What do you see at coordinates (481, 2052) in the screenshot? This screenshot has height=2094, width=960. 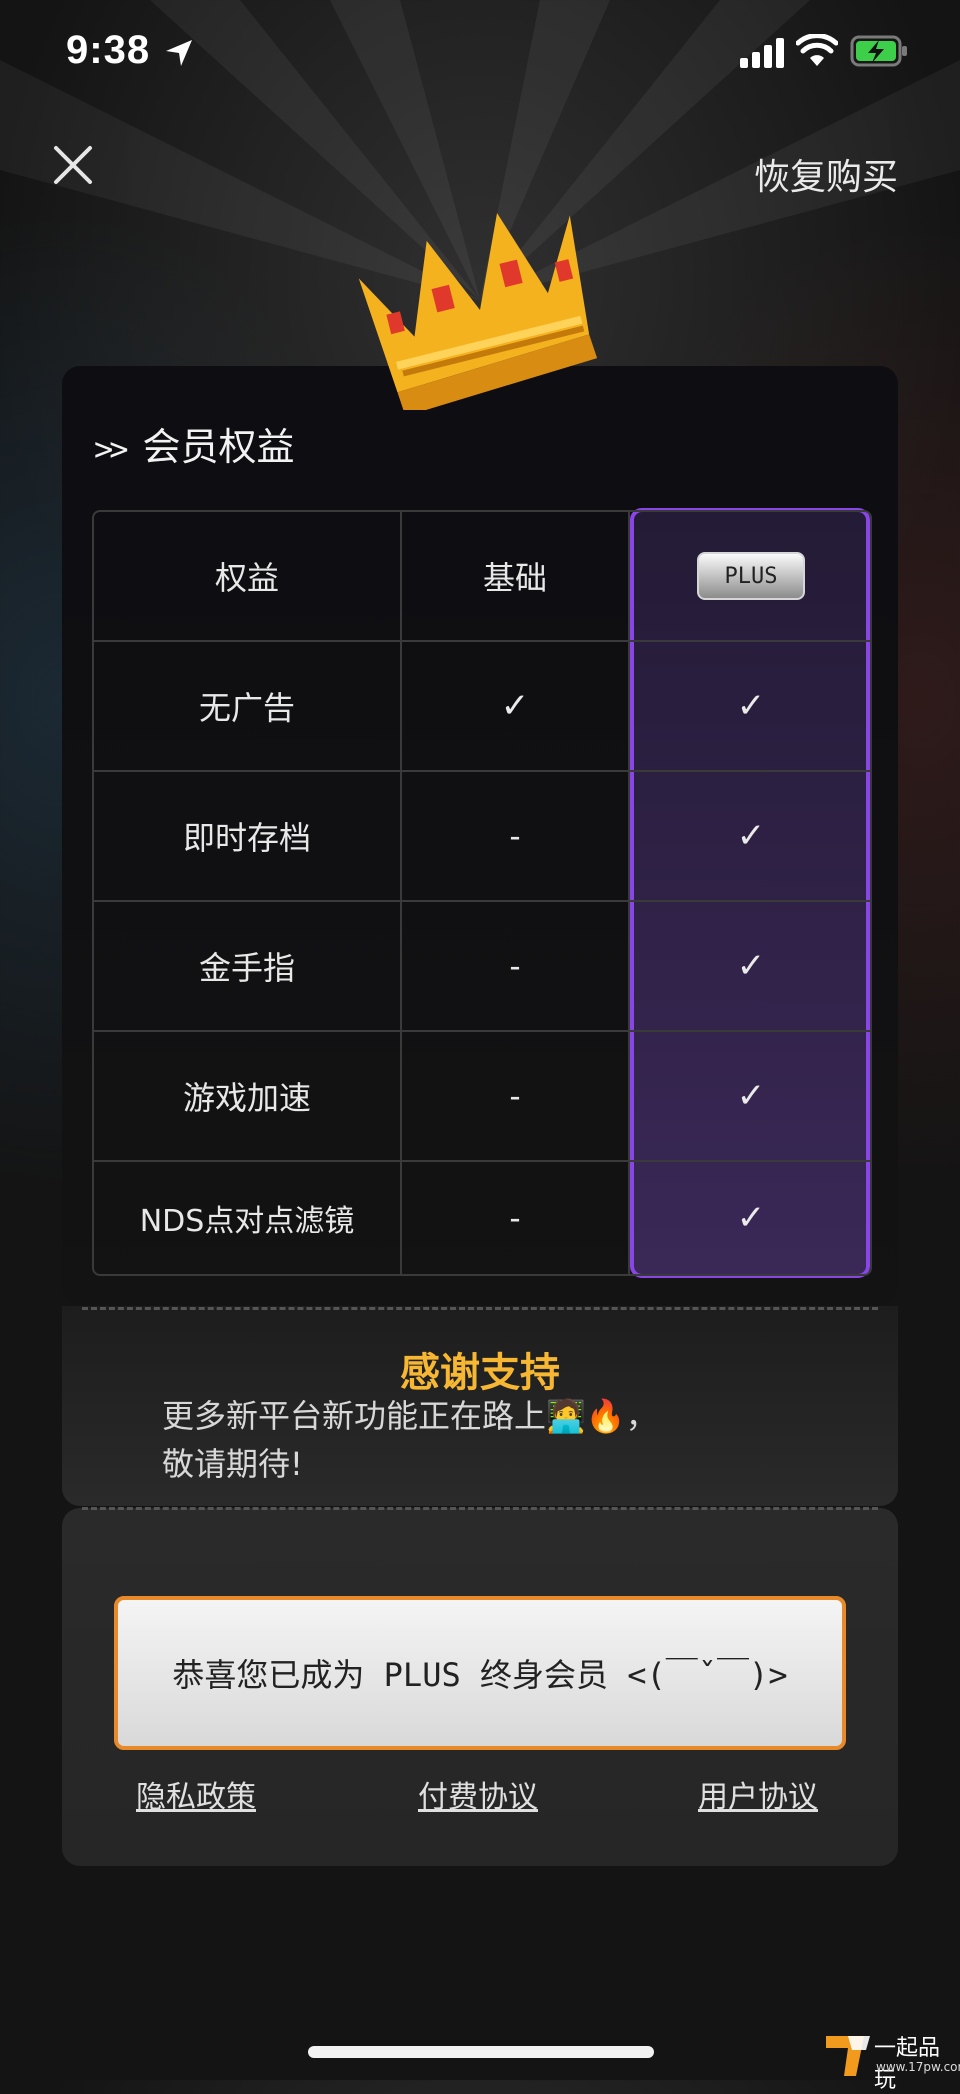 I see `home-indicator` at bounding box center [481, 2052].